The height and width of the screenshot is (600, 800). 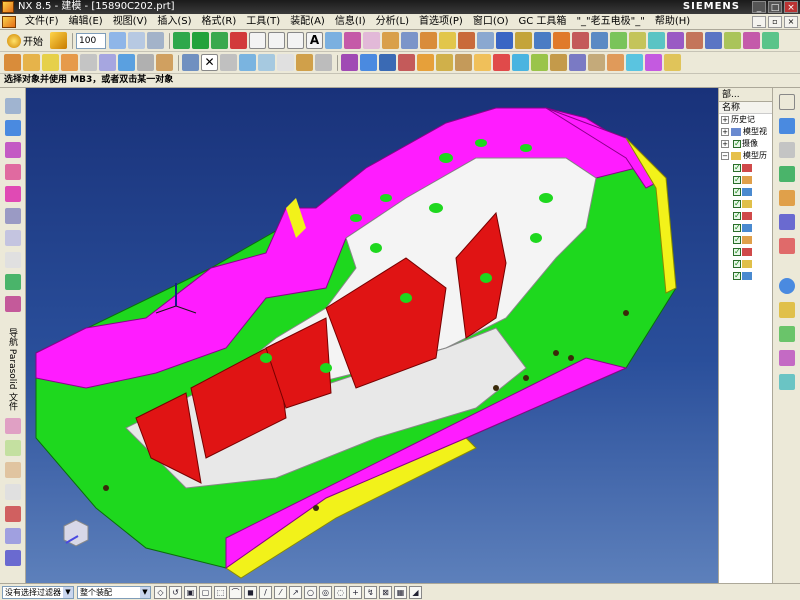 What do you see at coordinates (257, 40) in the screenshot?
I see `line-icon` at bounding box center [257, 40].